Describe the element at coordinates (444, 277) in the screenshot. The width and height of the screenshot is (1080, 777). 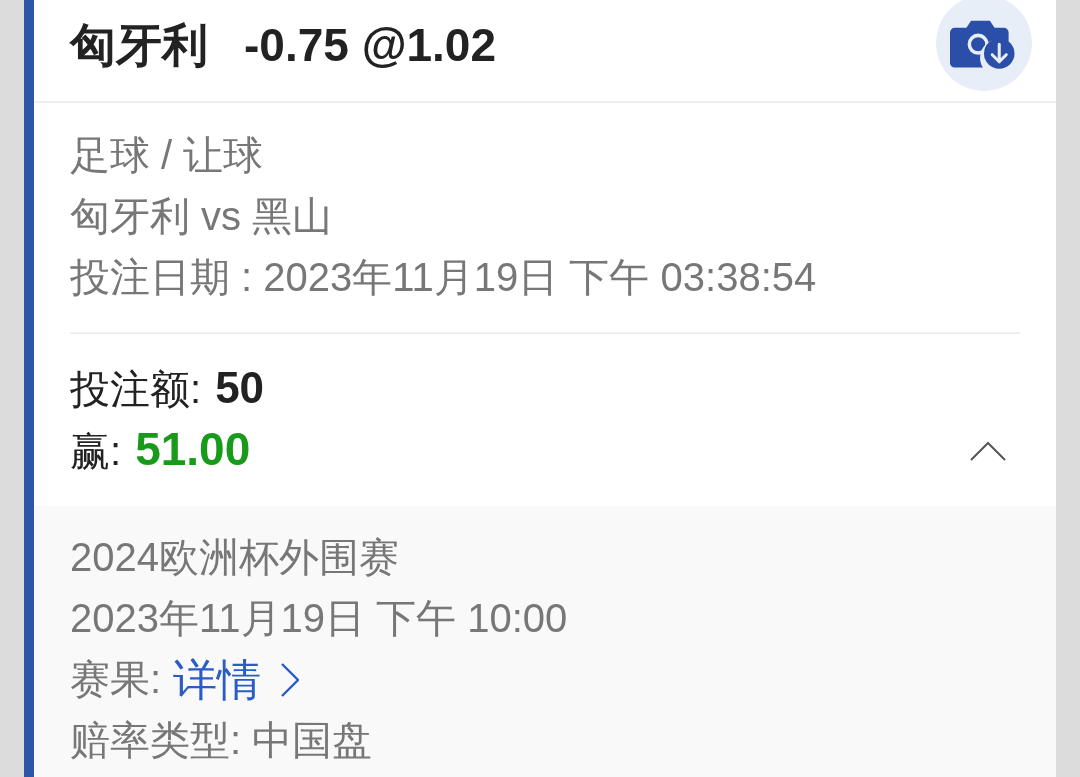
I see `detail-text: 投注日期 : 2023年11月19日 下午 03:38:54` at that location.